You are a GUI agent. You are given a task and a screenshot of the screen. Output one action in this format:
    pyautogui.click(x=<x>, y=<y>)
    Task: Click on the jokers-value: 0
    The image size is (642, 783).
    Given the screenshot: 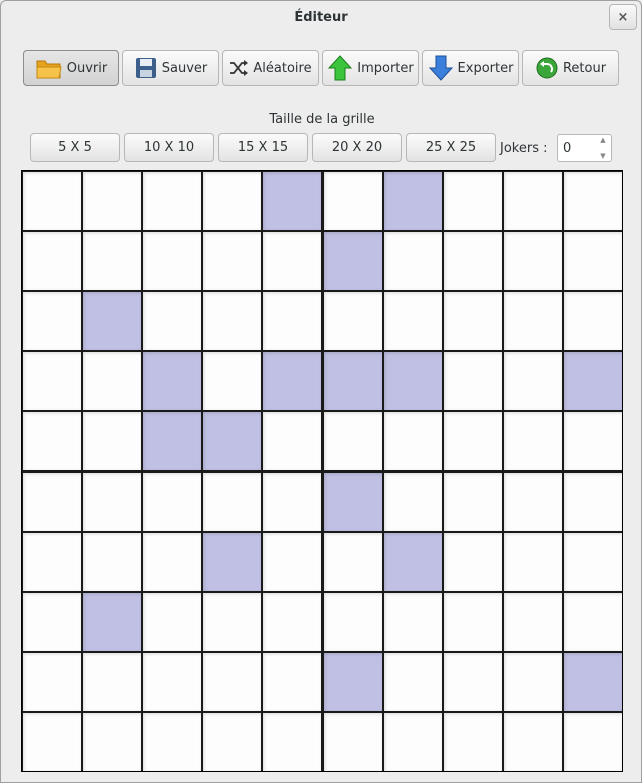 What is the action you would take?
    pyautogui.click(x=567, y=148)
    